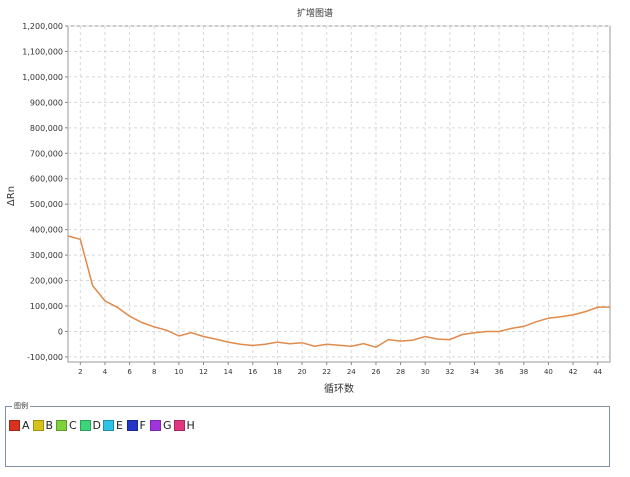 Image resolution: width=630 pixels, height=477 pixels. I want to click on legend-item: D, so click(91, 425).